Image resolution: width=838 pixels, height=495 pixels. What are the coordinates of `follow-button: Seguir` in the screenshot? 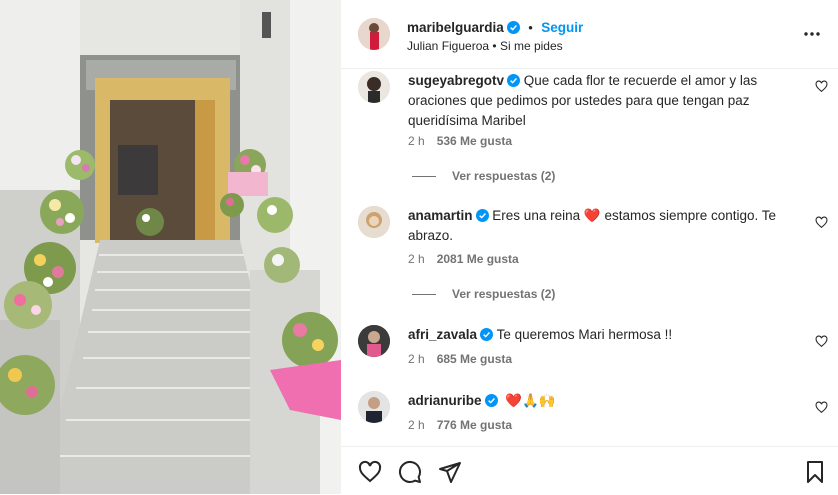 It's located at (562, 27).